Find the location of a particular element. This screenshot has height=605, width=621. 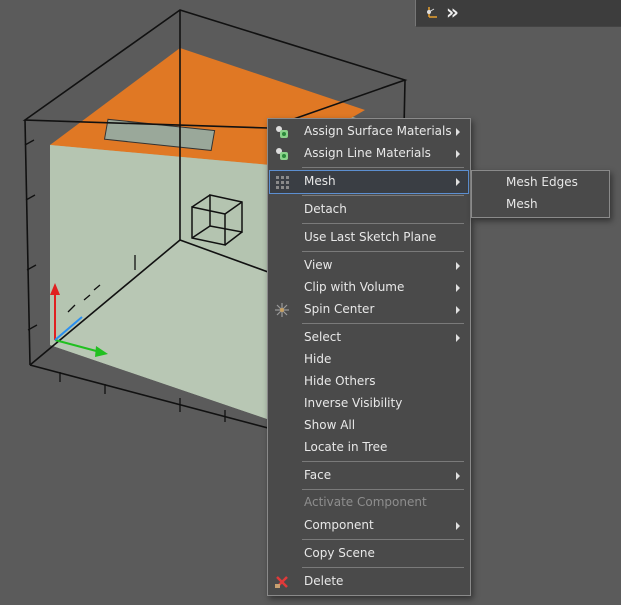

menu-item-clip-with-volume: Clip with Volume is located at coordinates (369, 288).